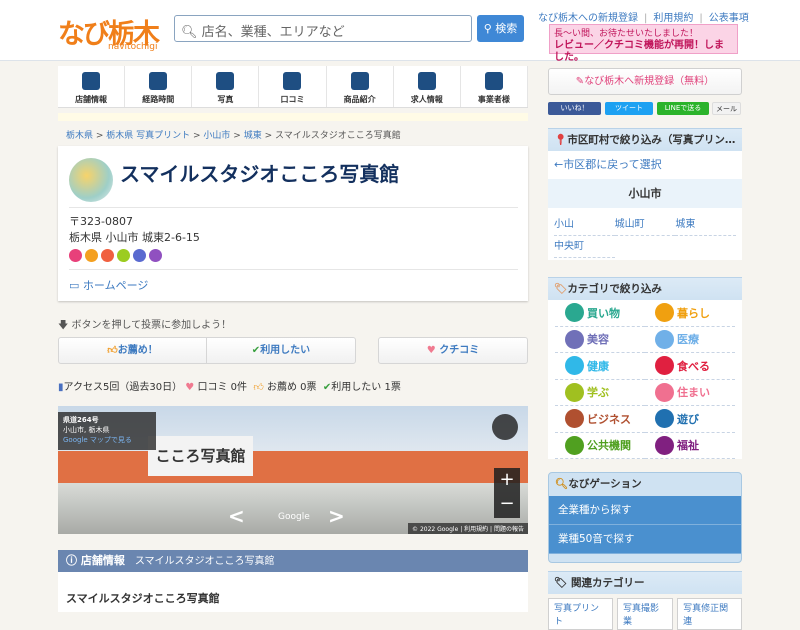 This screenshot has width=800, height=630. Describe the element at coordinates (600, 313) in the screenshot. I see `category-link: 買い物` at that location.